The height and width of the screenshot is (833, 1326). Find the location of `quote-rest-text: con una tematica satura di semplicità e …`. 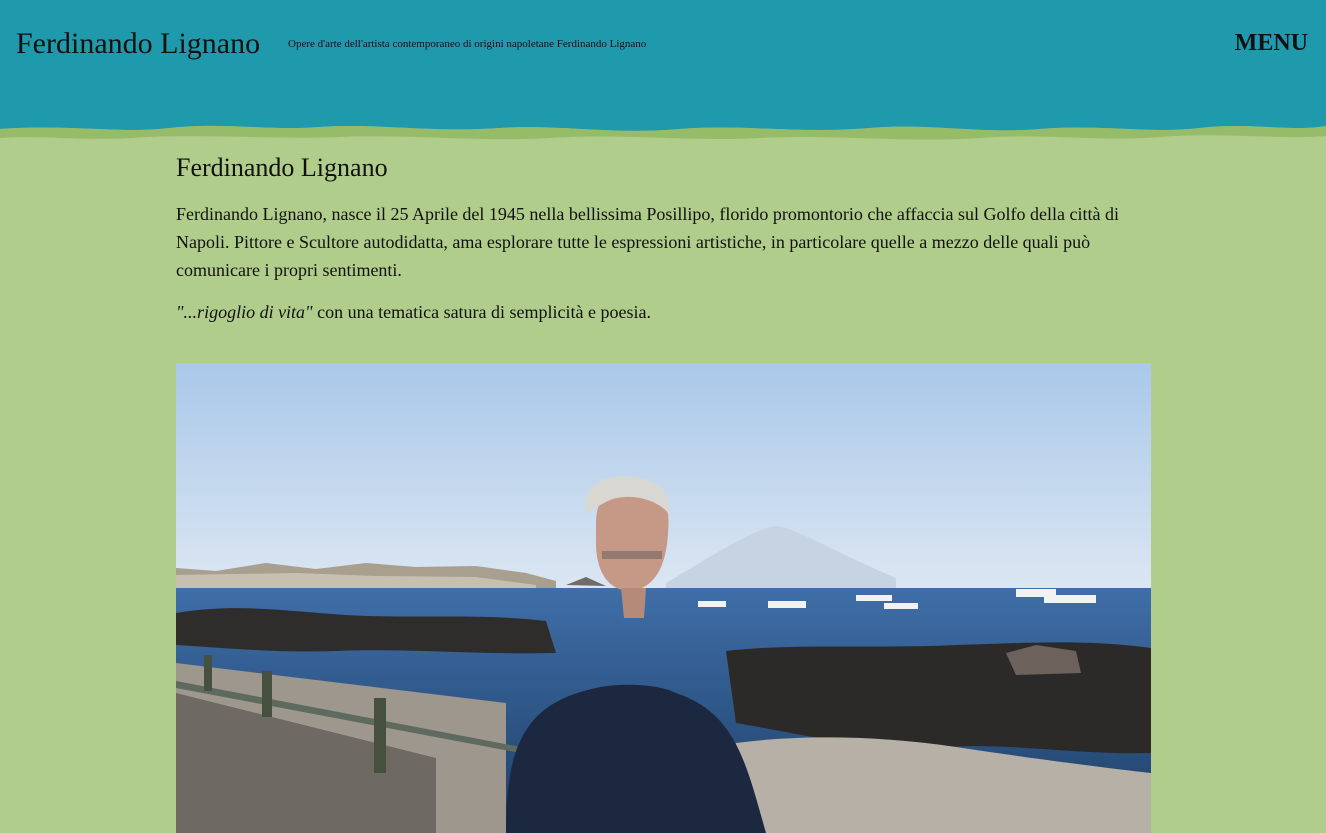

quote-rest-text: con una tematica satura di semplicità e … is located at coordinates (481, 312).